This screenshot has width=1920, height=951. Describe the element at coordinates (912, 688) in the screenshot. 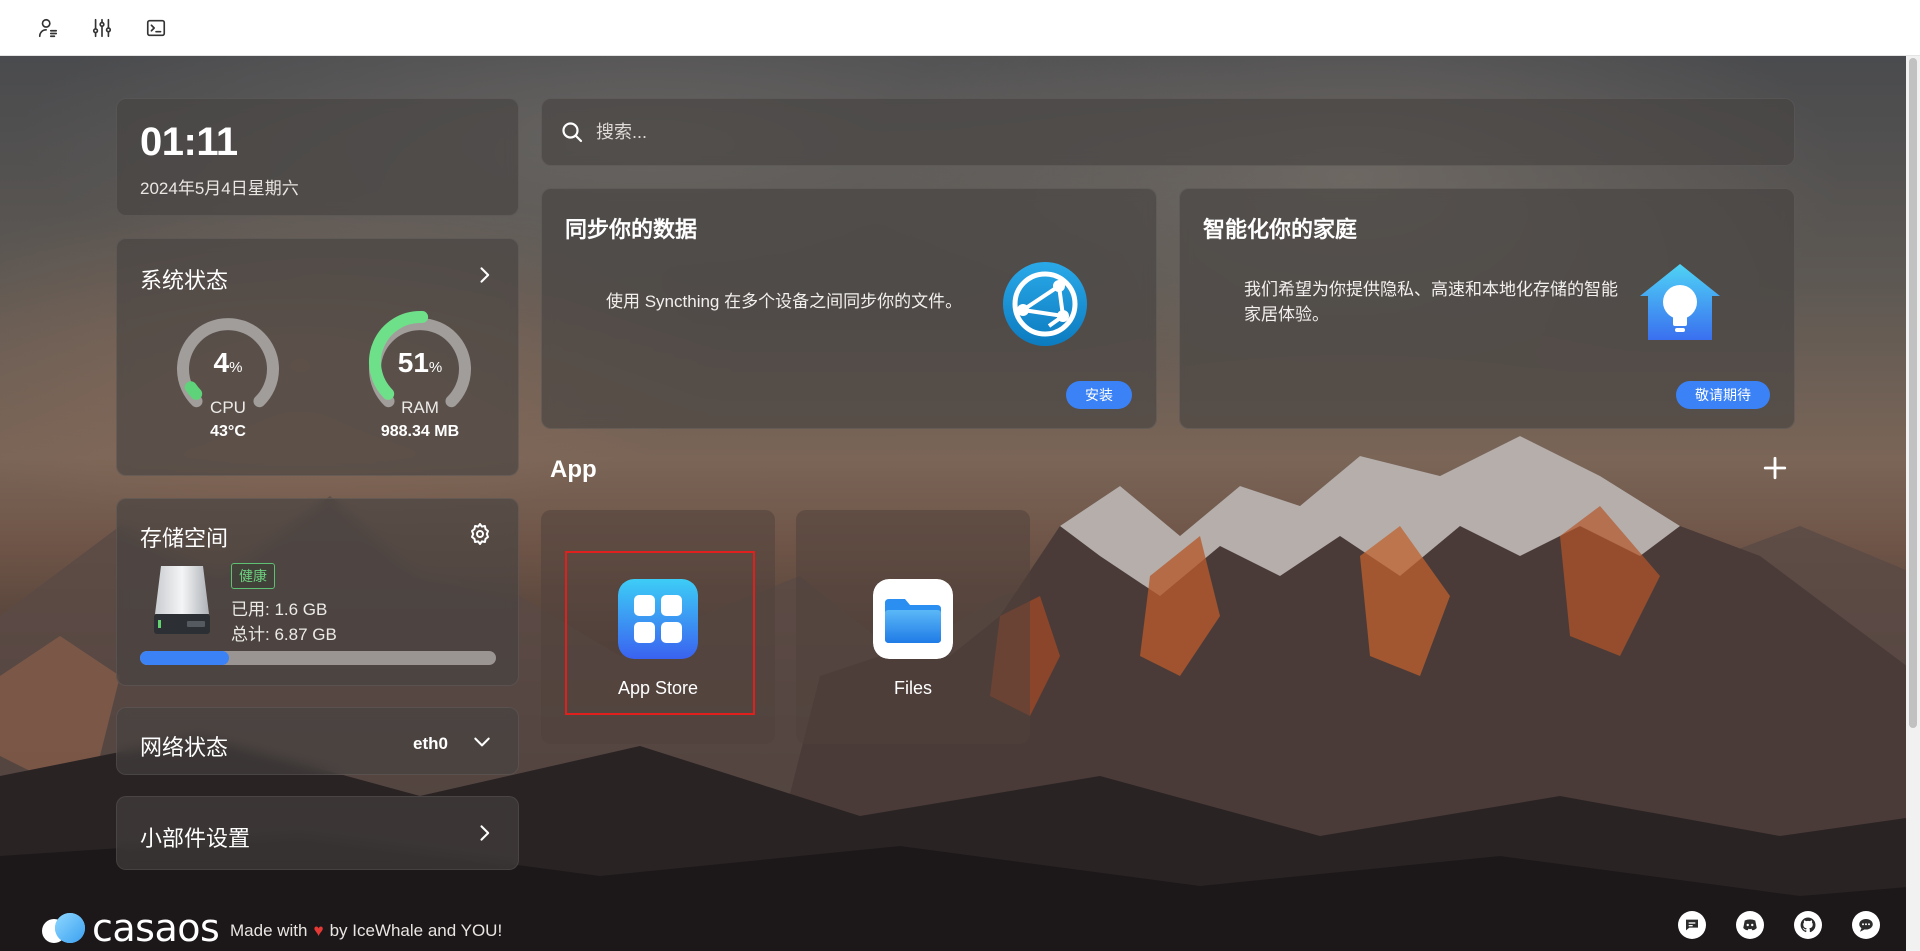

I see `app-label: Files` at that location.